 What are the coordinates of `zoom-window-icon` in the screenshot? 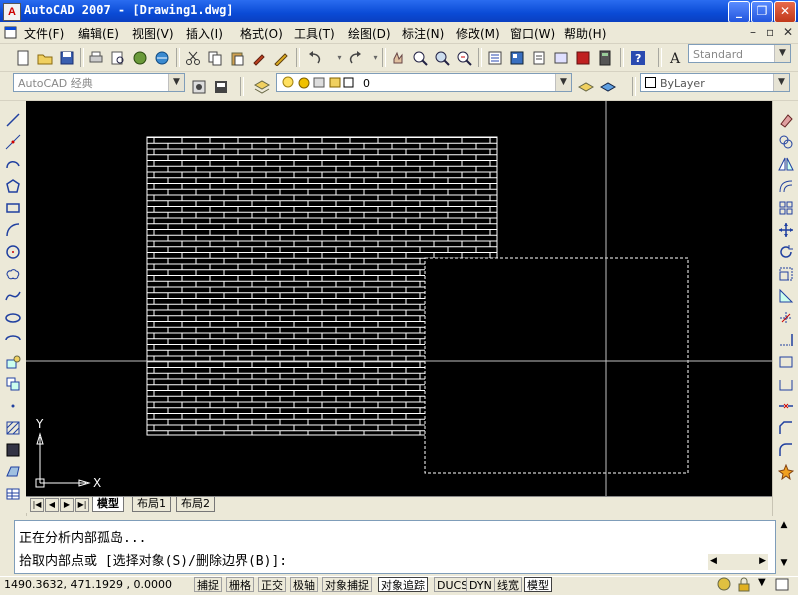 It's located at (441, 57).